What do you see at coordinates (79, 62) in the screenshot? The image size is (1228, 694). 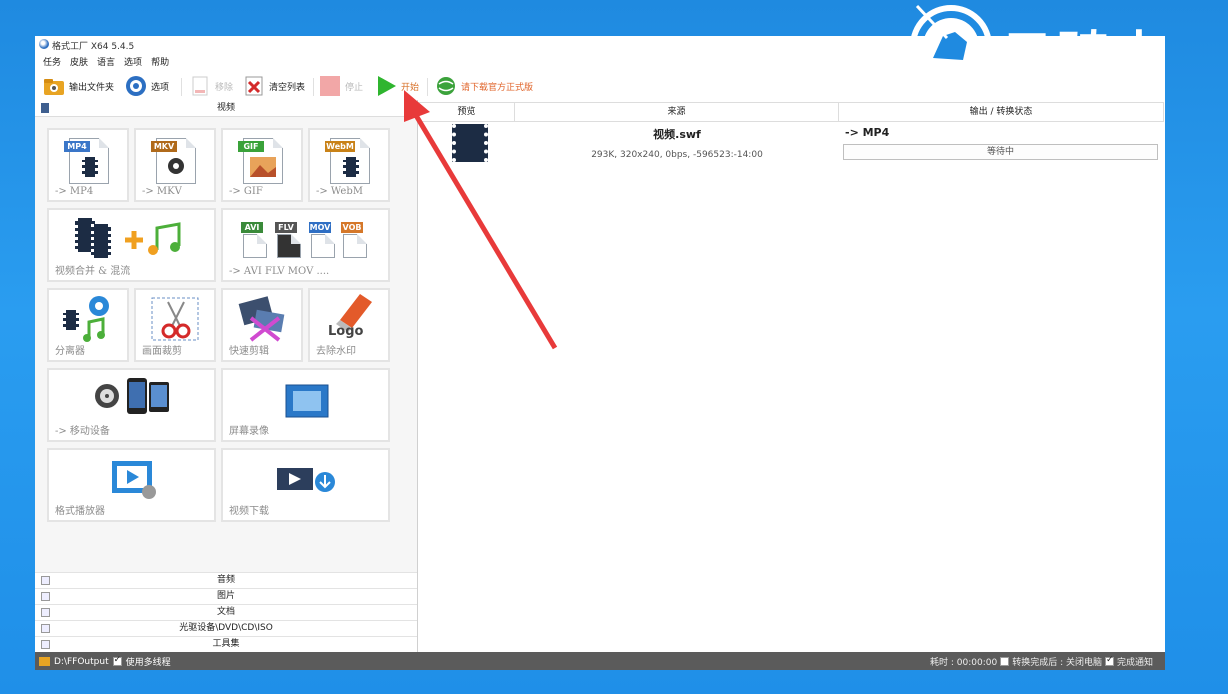 I see `menu-skin: 皮肤` at bounding box center [79, 62].